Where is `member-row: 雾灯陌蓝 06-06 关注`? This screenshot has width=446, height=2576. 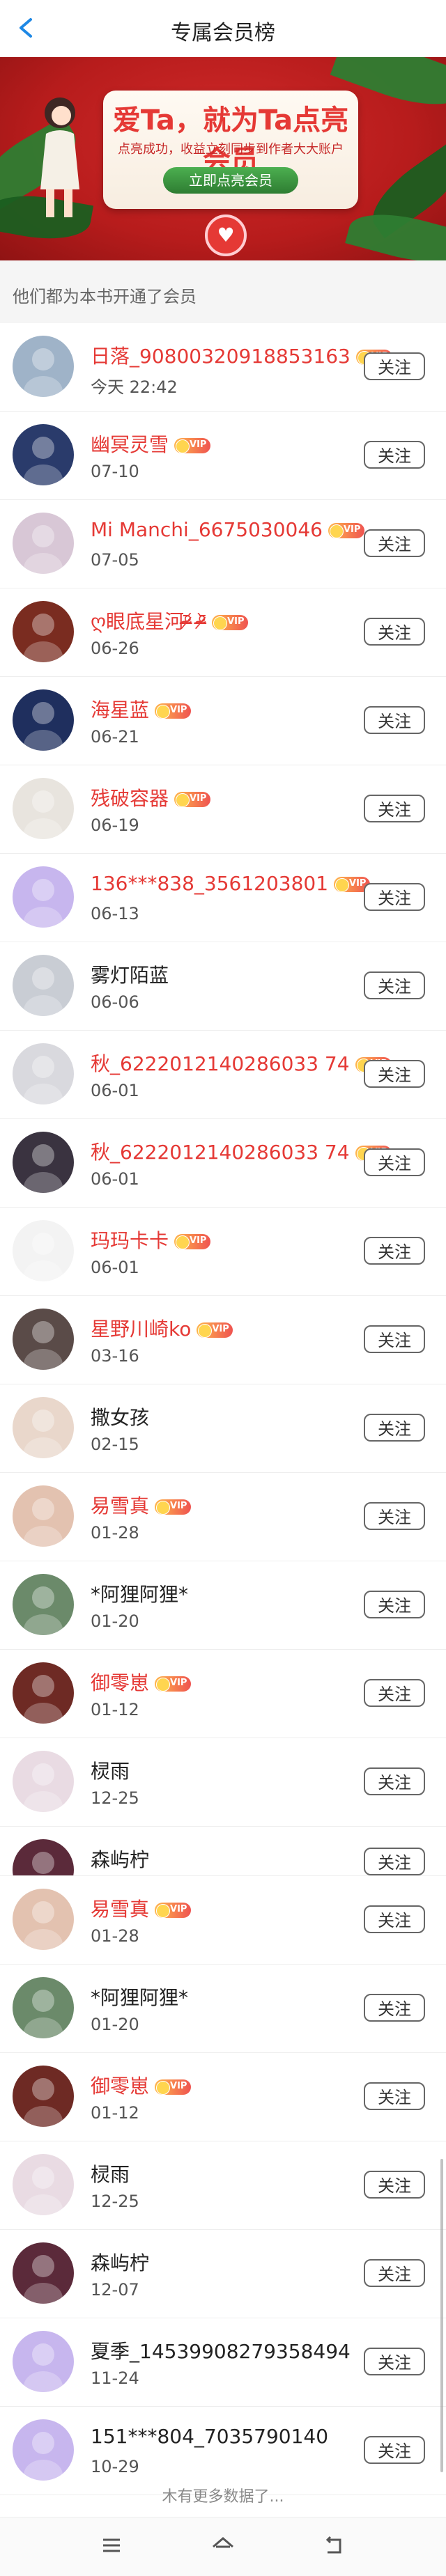
member-row: 雾灯陌蓝 06-06 关注 is located at coordinates (223, 987).